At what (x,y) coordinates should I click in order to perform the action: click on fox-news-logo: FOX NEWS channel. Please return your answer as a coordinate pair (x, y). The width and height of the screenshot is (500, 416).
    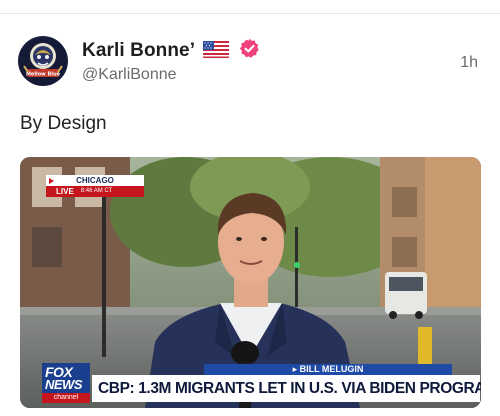
    Looking at the image, I should click on (66, 383).